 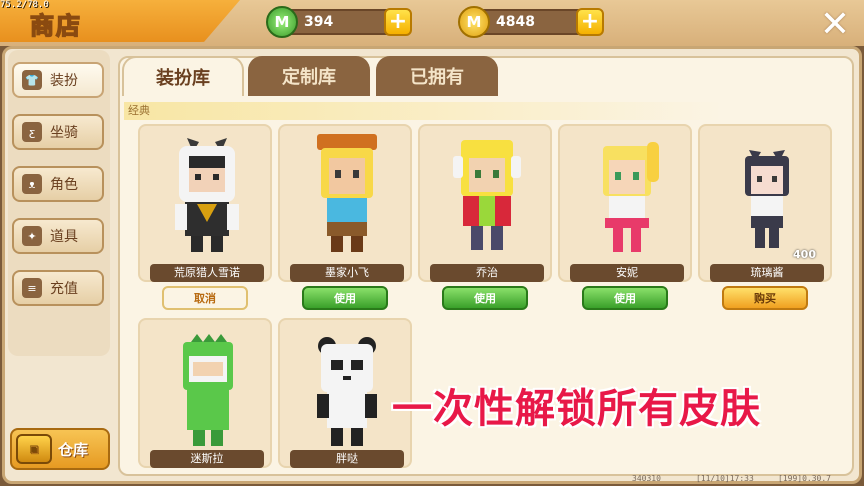 What do you see at coordinates (804, 478) in the screenshot?
I see `footer-stat: [199]0.30.7` at bounding box center [804, 478].